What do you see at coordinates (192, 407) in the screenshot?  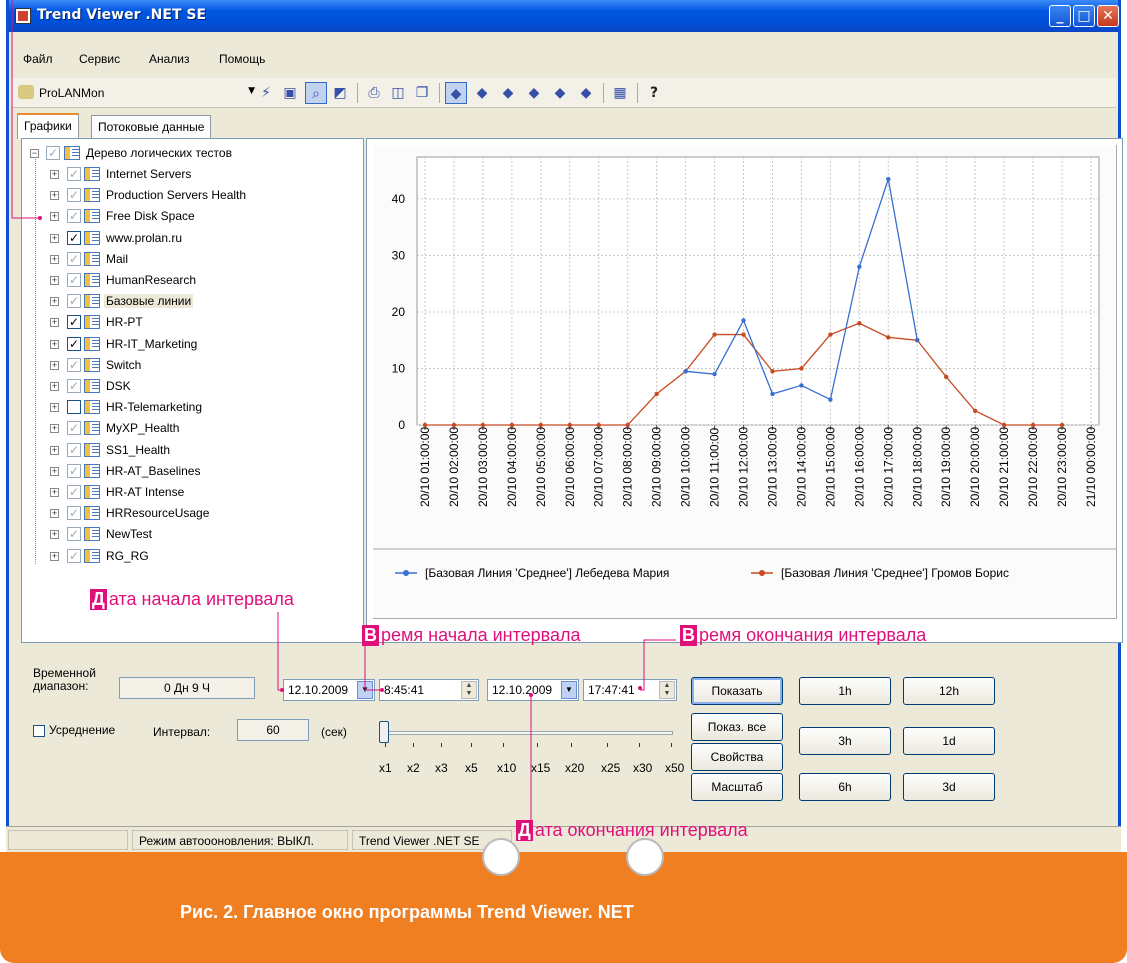 I see `tree-item: + HR-Telemarketing` at bounding box center [192, 407].